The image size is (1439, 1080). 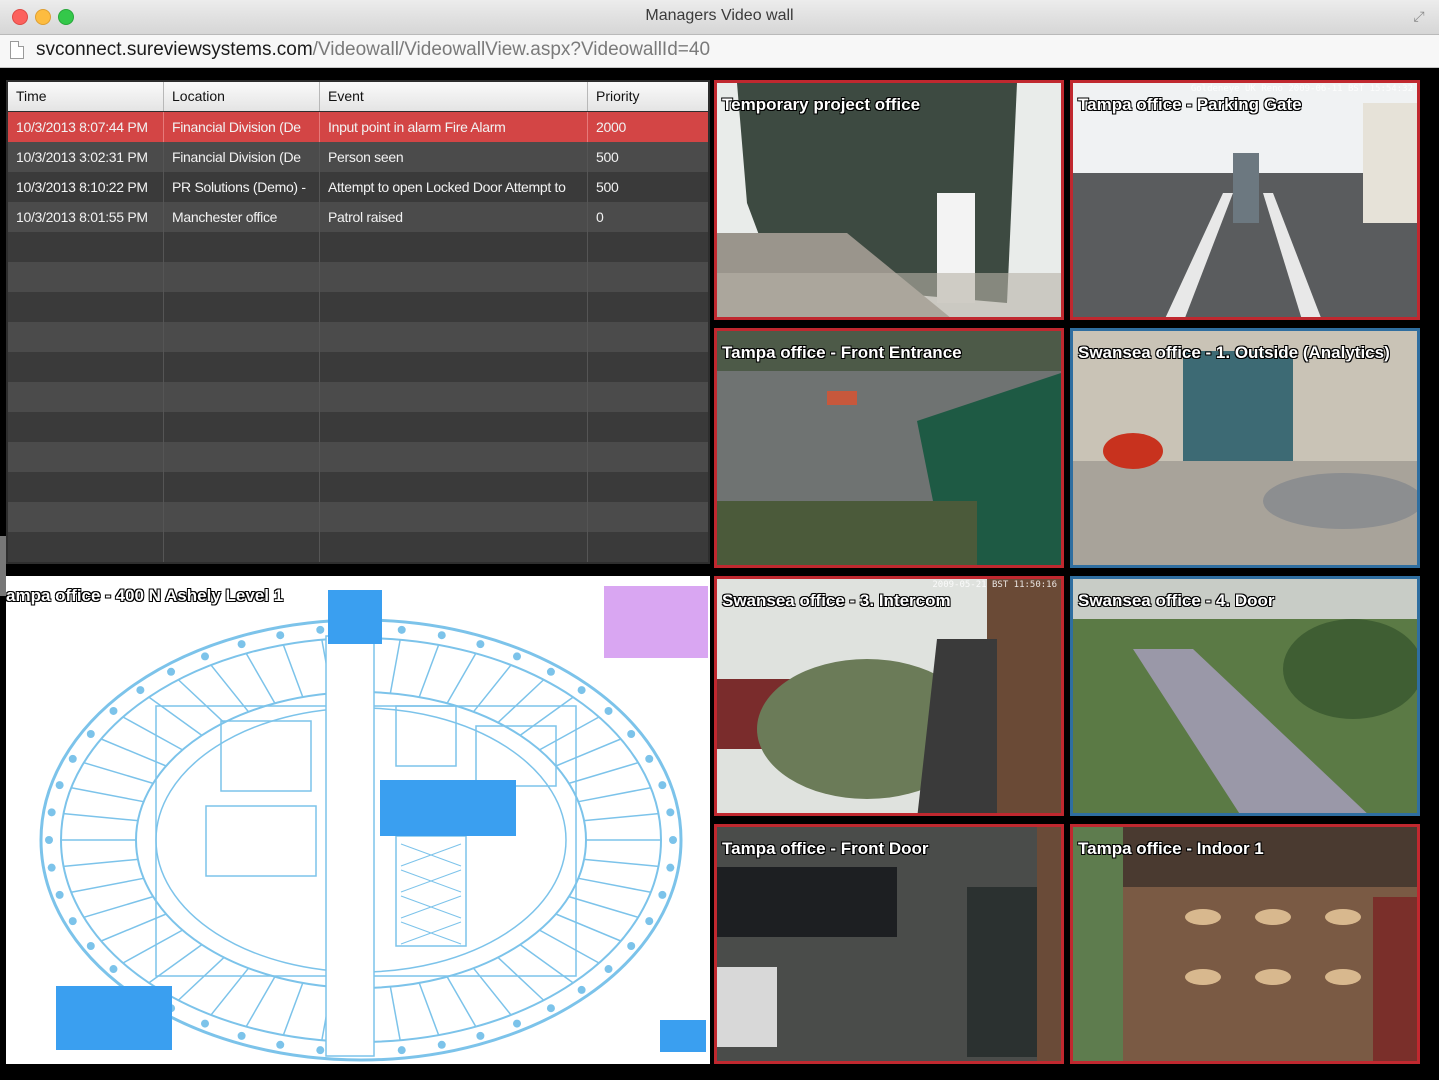 I want to click on column-header-time: Time, so click(x=86, y=96).